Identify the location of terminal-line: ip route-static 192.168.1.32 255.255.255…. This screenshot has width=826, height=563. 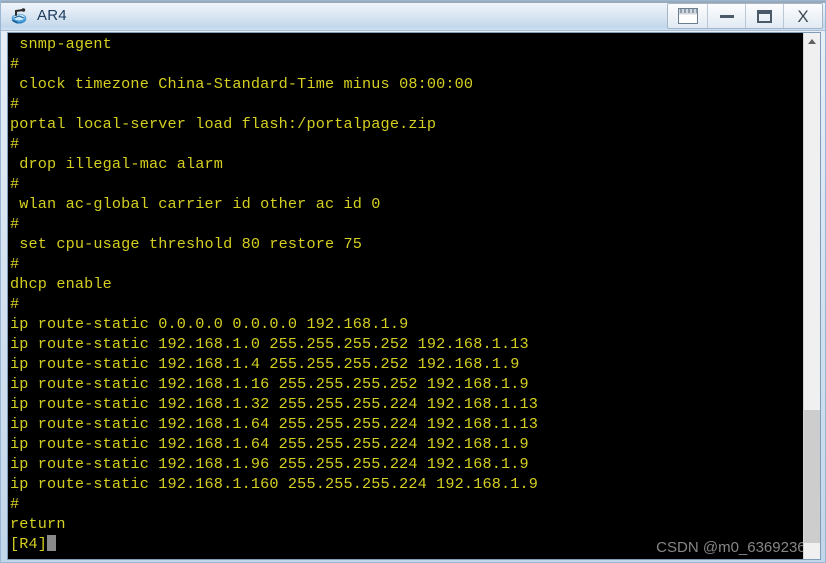
(274, 404).